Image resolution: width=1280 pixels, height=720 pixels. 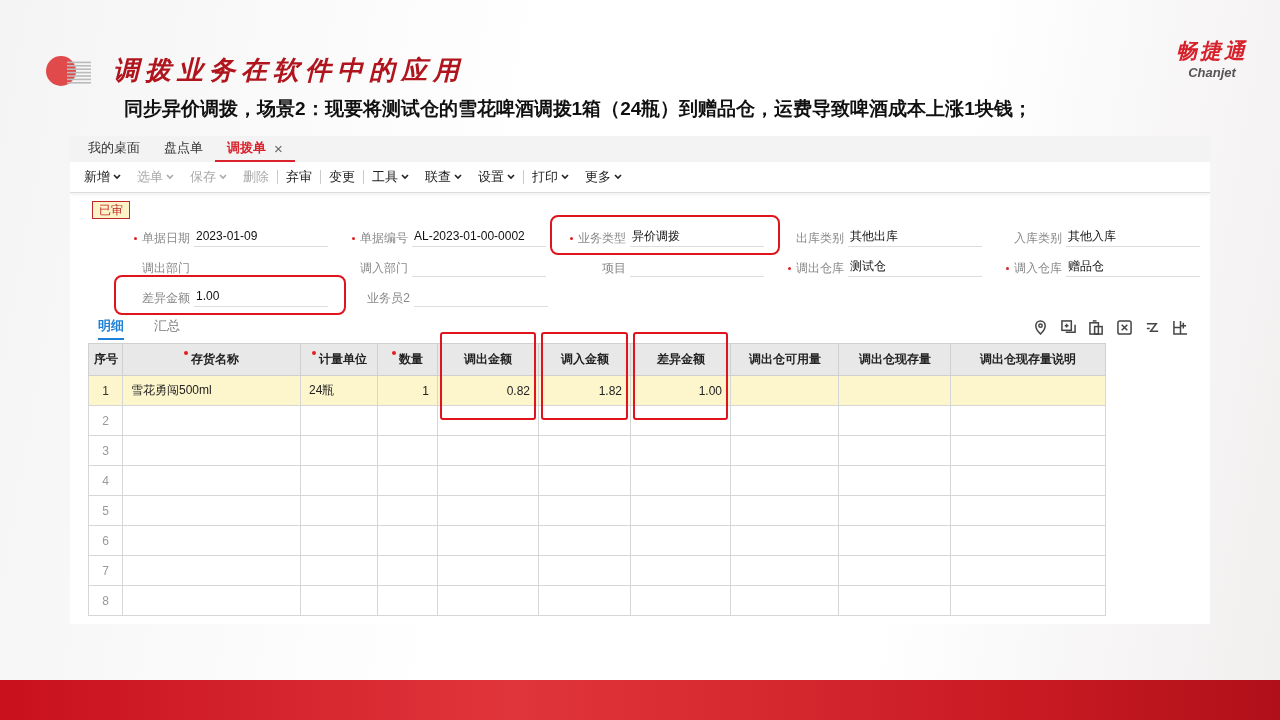 What do you see at coordinates (167, 327) in the screenshot?
I see `sub-tab: 汇总` at bounding box center [167, 327].